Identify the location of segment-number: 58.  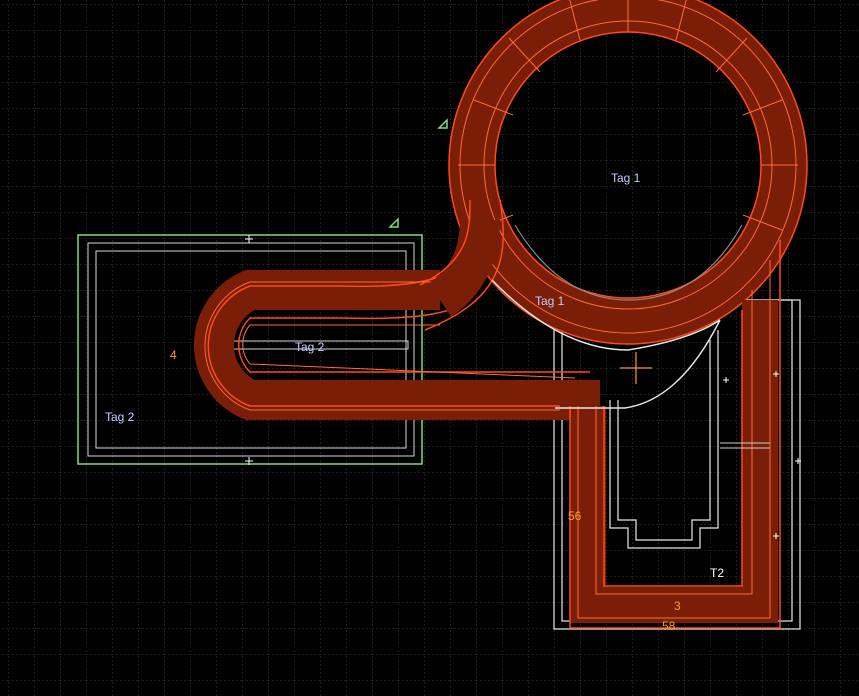
(669, 626).